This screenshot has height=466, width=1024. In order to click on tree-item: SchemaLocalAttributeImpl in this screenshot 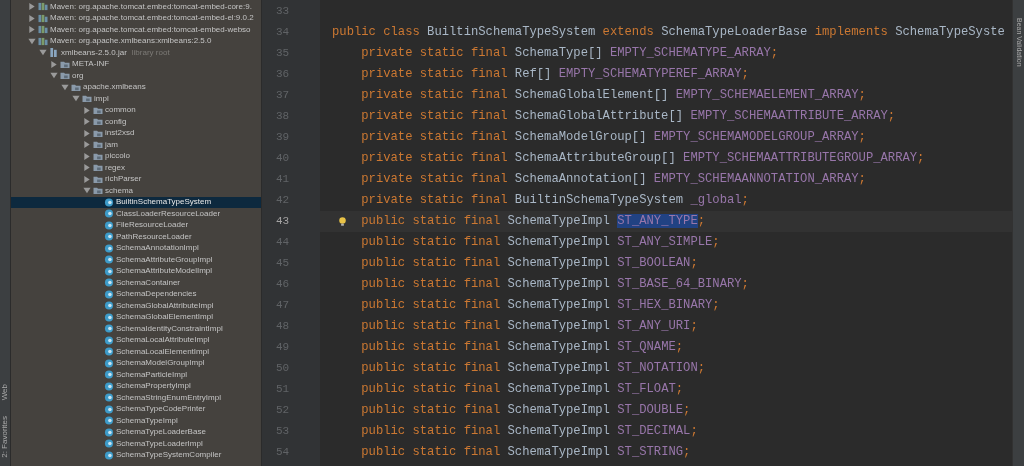, I will do `click(136, 340)`.